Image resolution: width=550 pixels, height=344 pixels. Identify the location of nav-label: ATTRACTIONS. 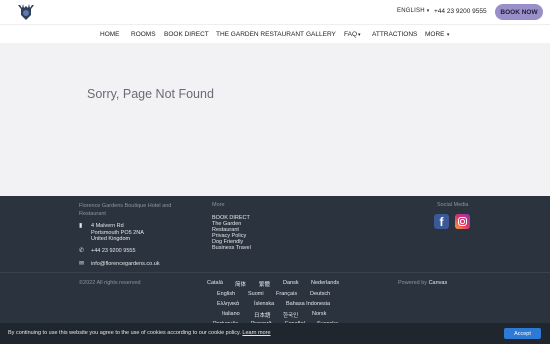
(395, 34).